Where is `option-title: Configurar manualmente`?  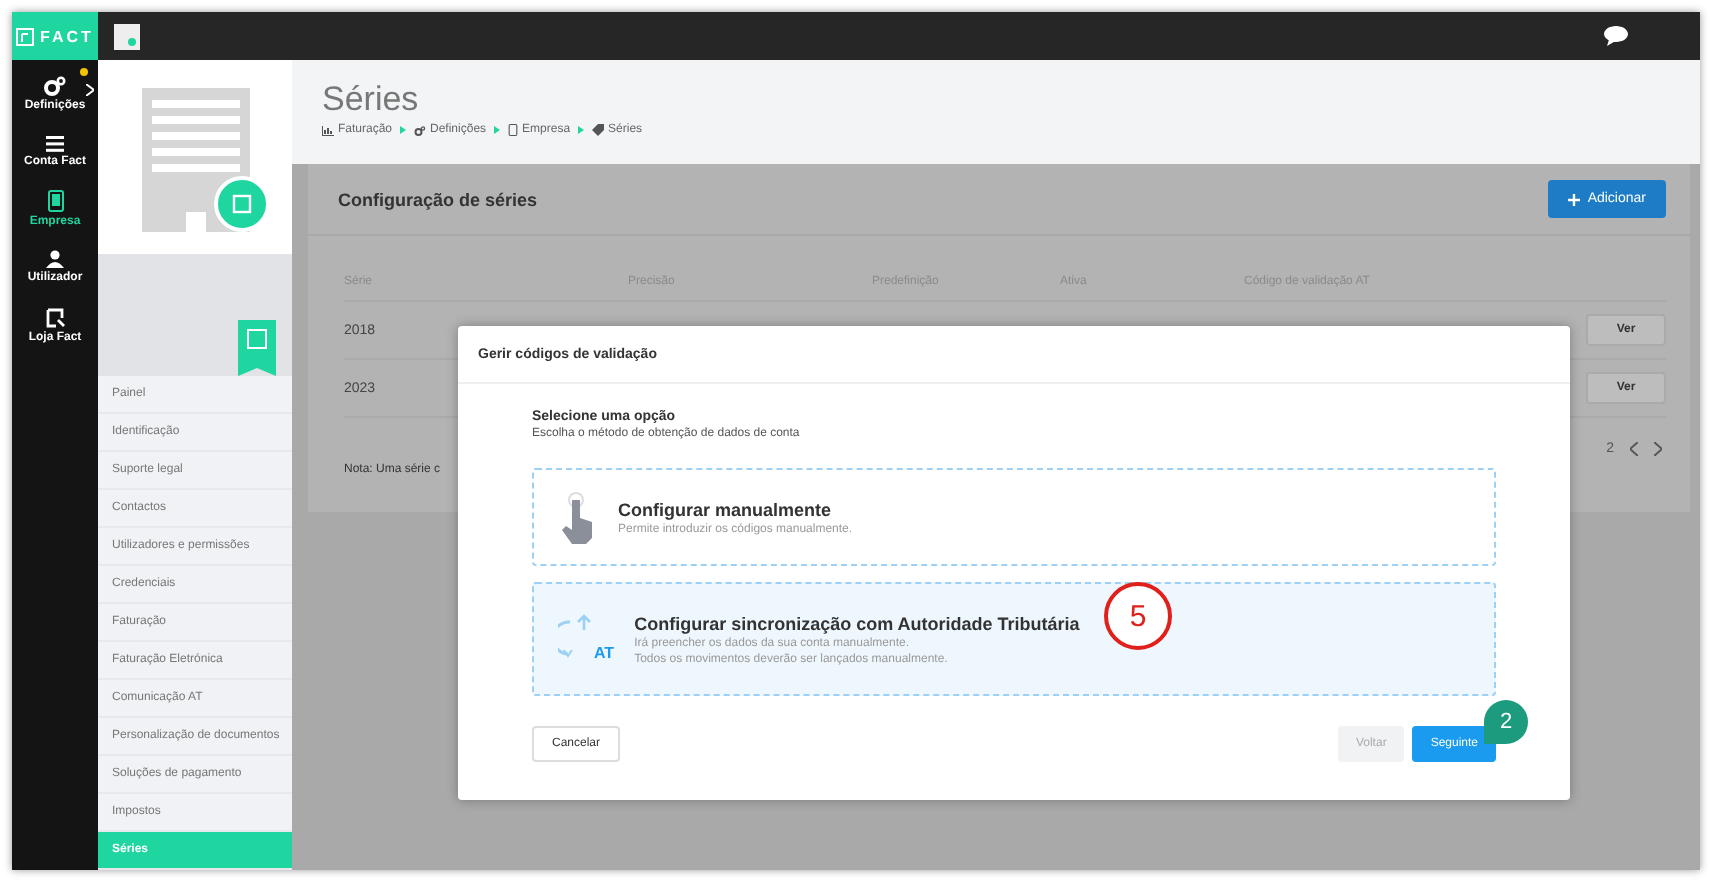 option-title: Configurar manualmente is located at coordinates (726, 509).